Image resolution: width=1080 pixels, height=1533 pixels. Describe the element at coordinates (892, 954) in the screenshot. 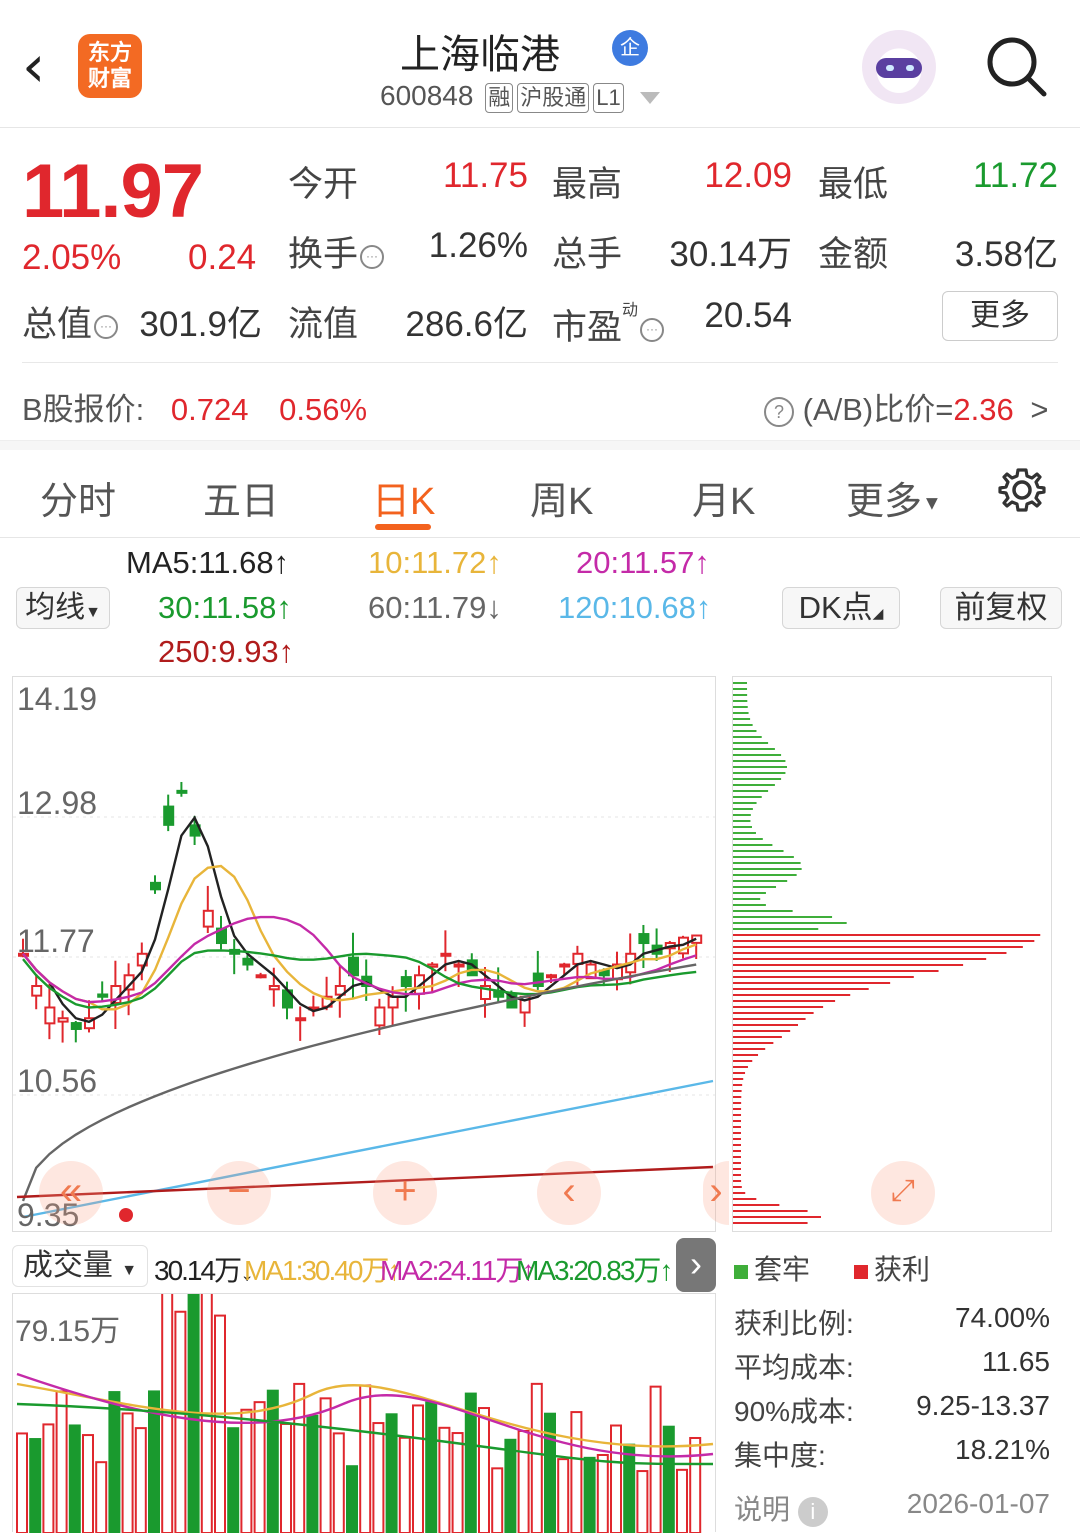

I see `chip-distribution-chart: ⤢` at that location.